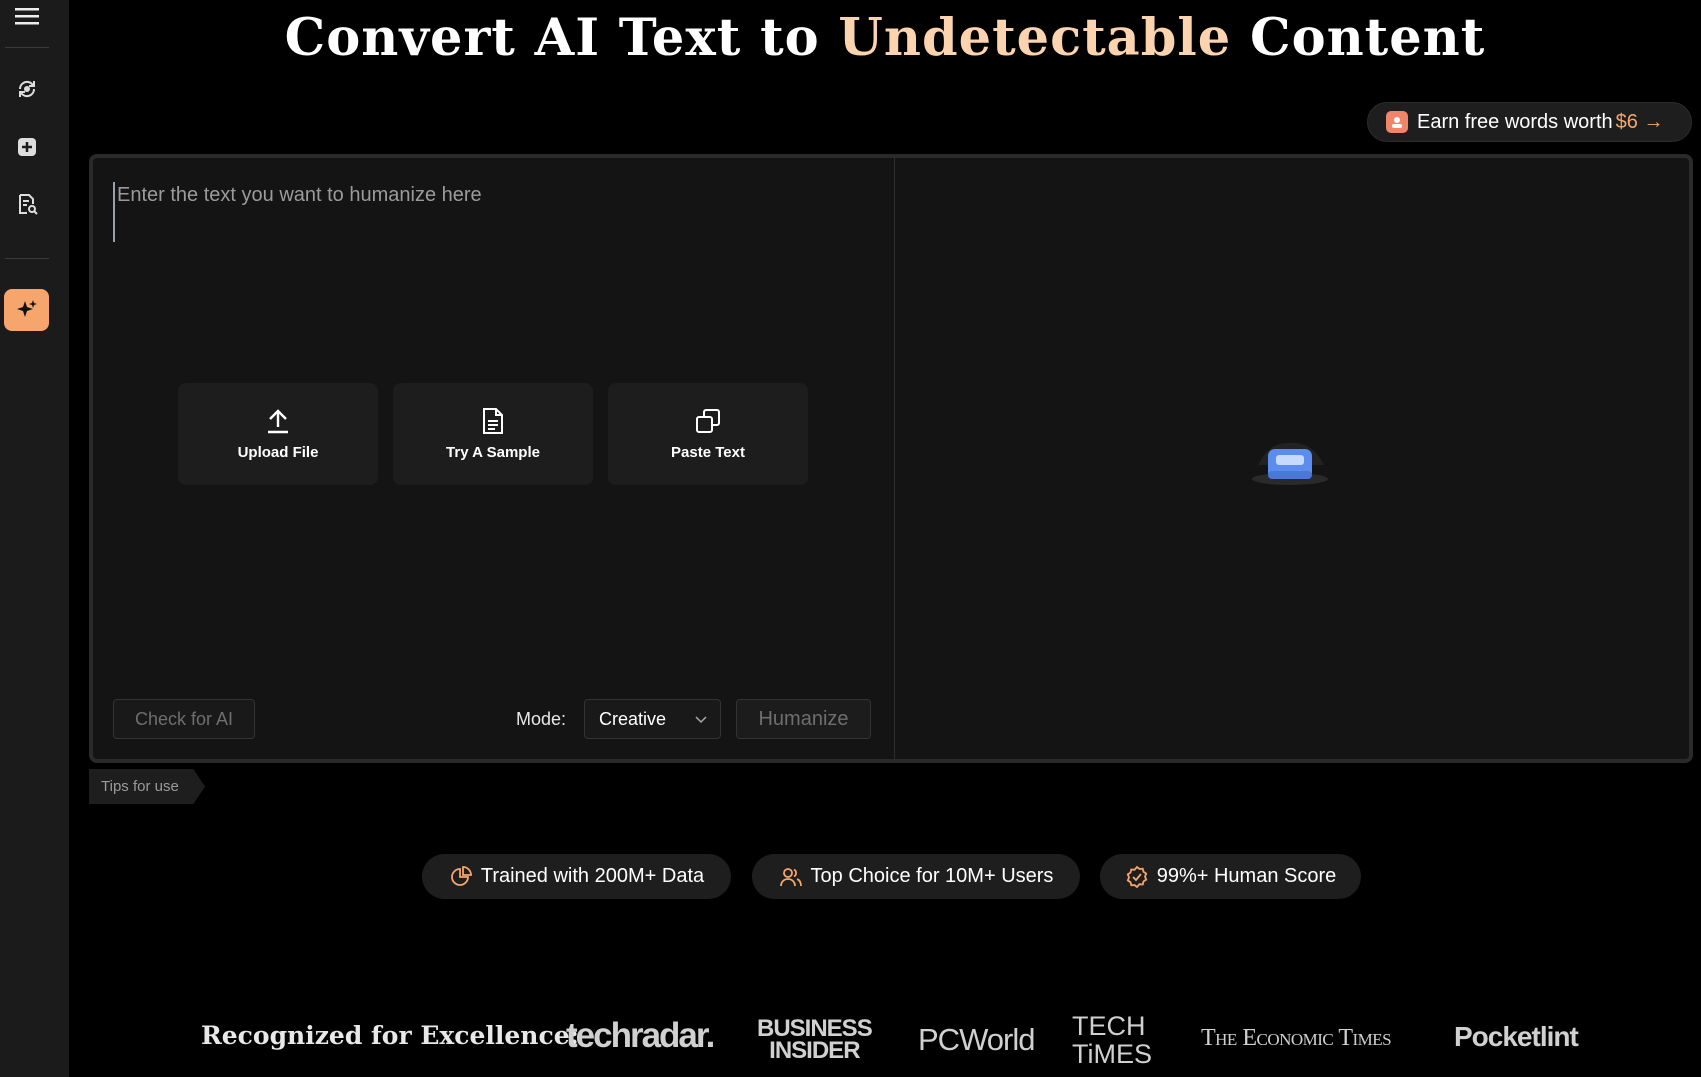  What do you see at coordinates (1515, 121) in the screenshot?
I see `earn-text: Earn free words worth` at bounding box center [1515, 121].